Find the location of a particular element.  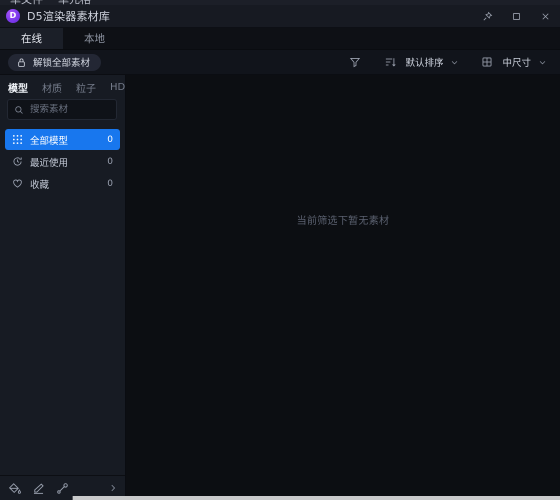

category-tab-models: 模型 is located at coordinates (20, 87).